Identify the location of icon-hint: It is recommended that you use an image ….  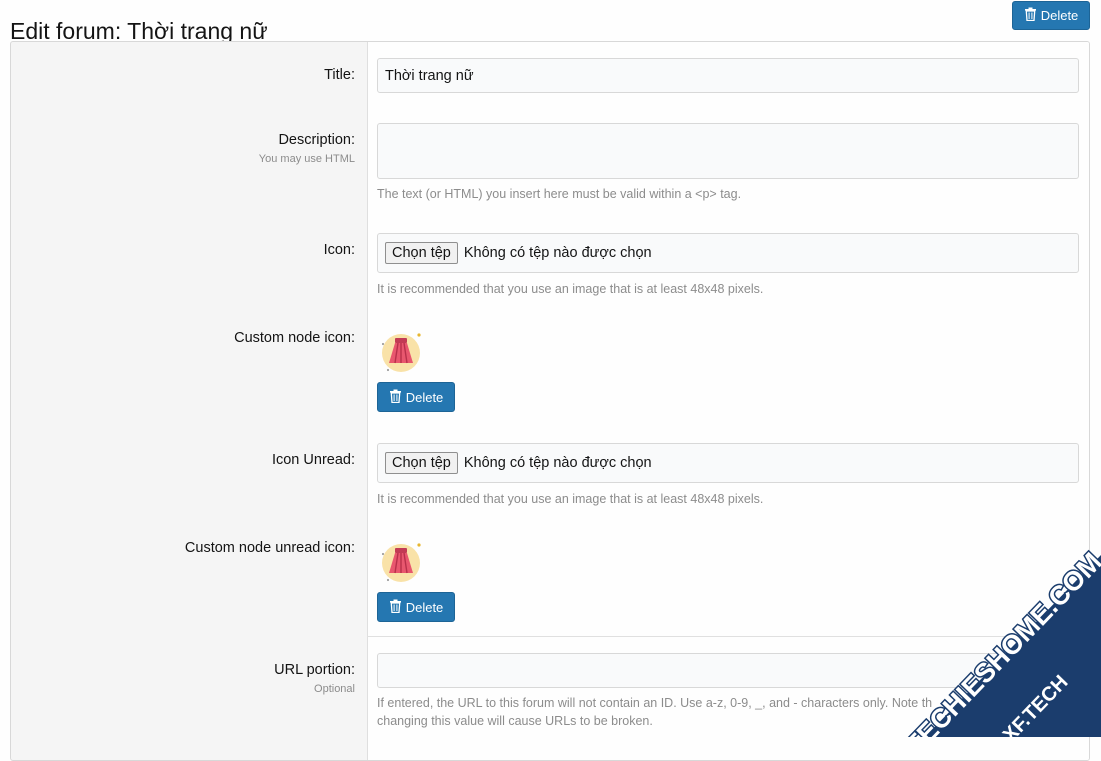
(570, 289).